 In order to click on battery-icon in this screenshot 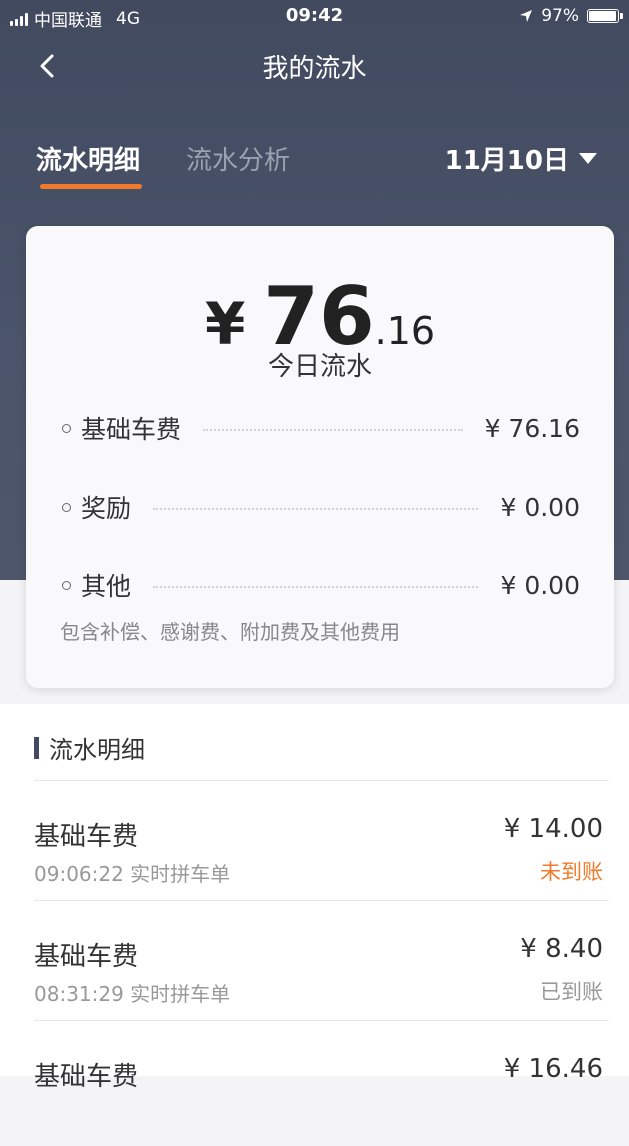, I will do `click(605, 16)`.